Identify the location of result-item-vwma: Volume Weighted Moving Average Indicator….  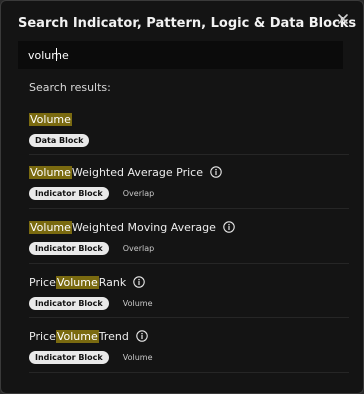
(189, 237).